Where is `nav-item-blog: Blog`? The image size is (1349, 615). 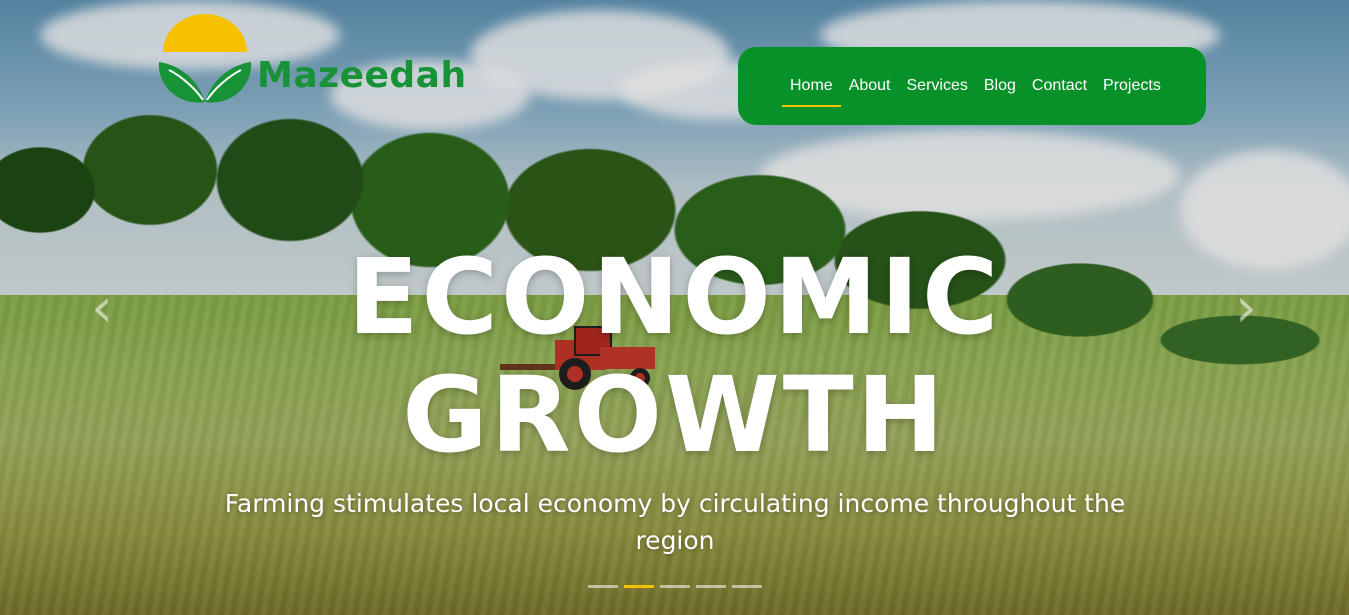
nav-item-blog: Blog is located at coordinates (1000, 86).